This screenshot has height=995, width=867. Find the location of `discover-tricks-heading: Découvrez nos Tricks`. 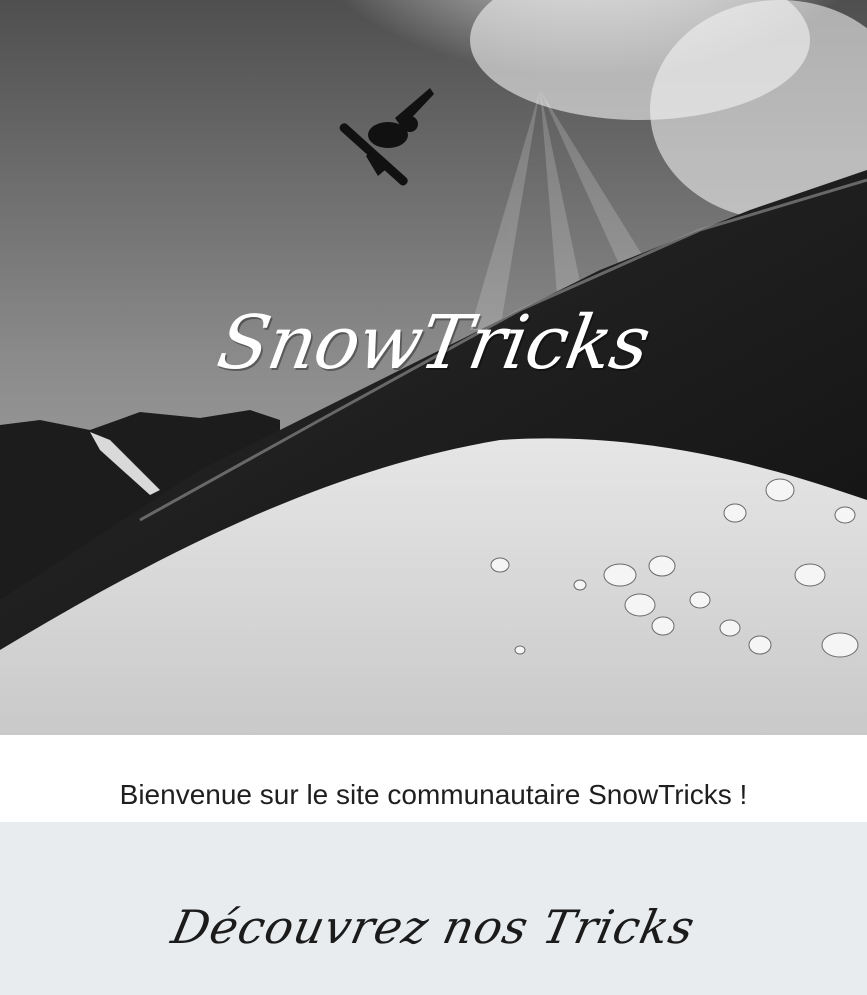

discover-tricks-heading: Découvrez nos Tricks is located at coordinates (433, 927).